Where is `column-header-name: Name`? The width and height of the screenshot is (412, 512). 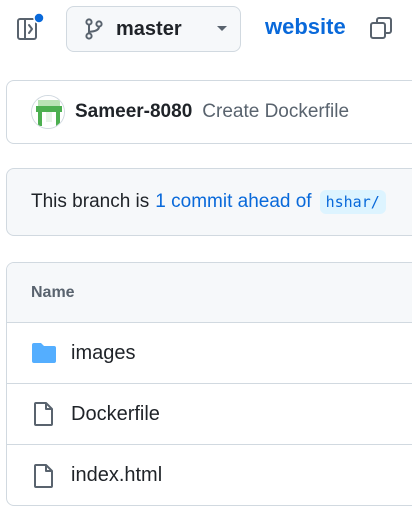
column-header-name: Name is located at coordinates (53, 292).